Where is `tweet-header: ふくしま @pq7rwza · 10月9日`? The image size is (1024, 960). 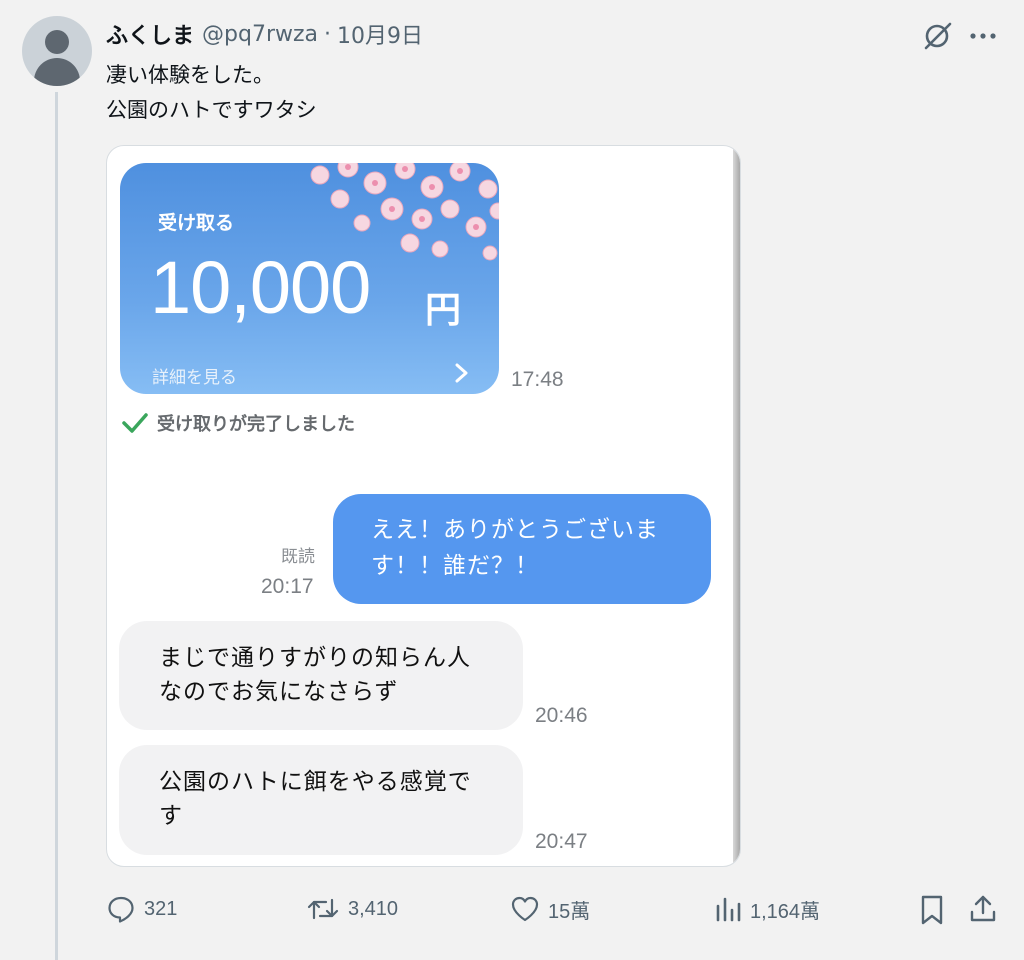 tweet-header: ふくしま @pq7rwza · 10月9日 is located at coordinates (264, 34).